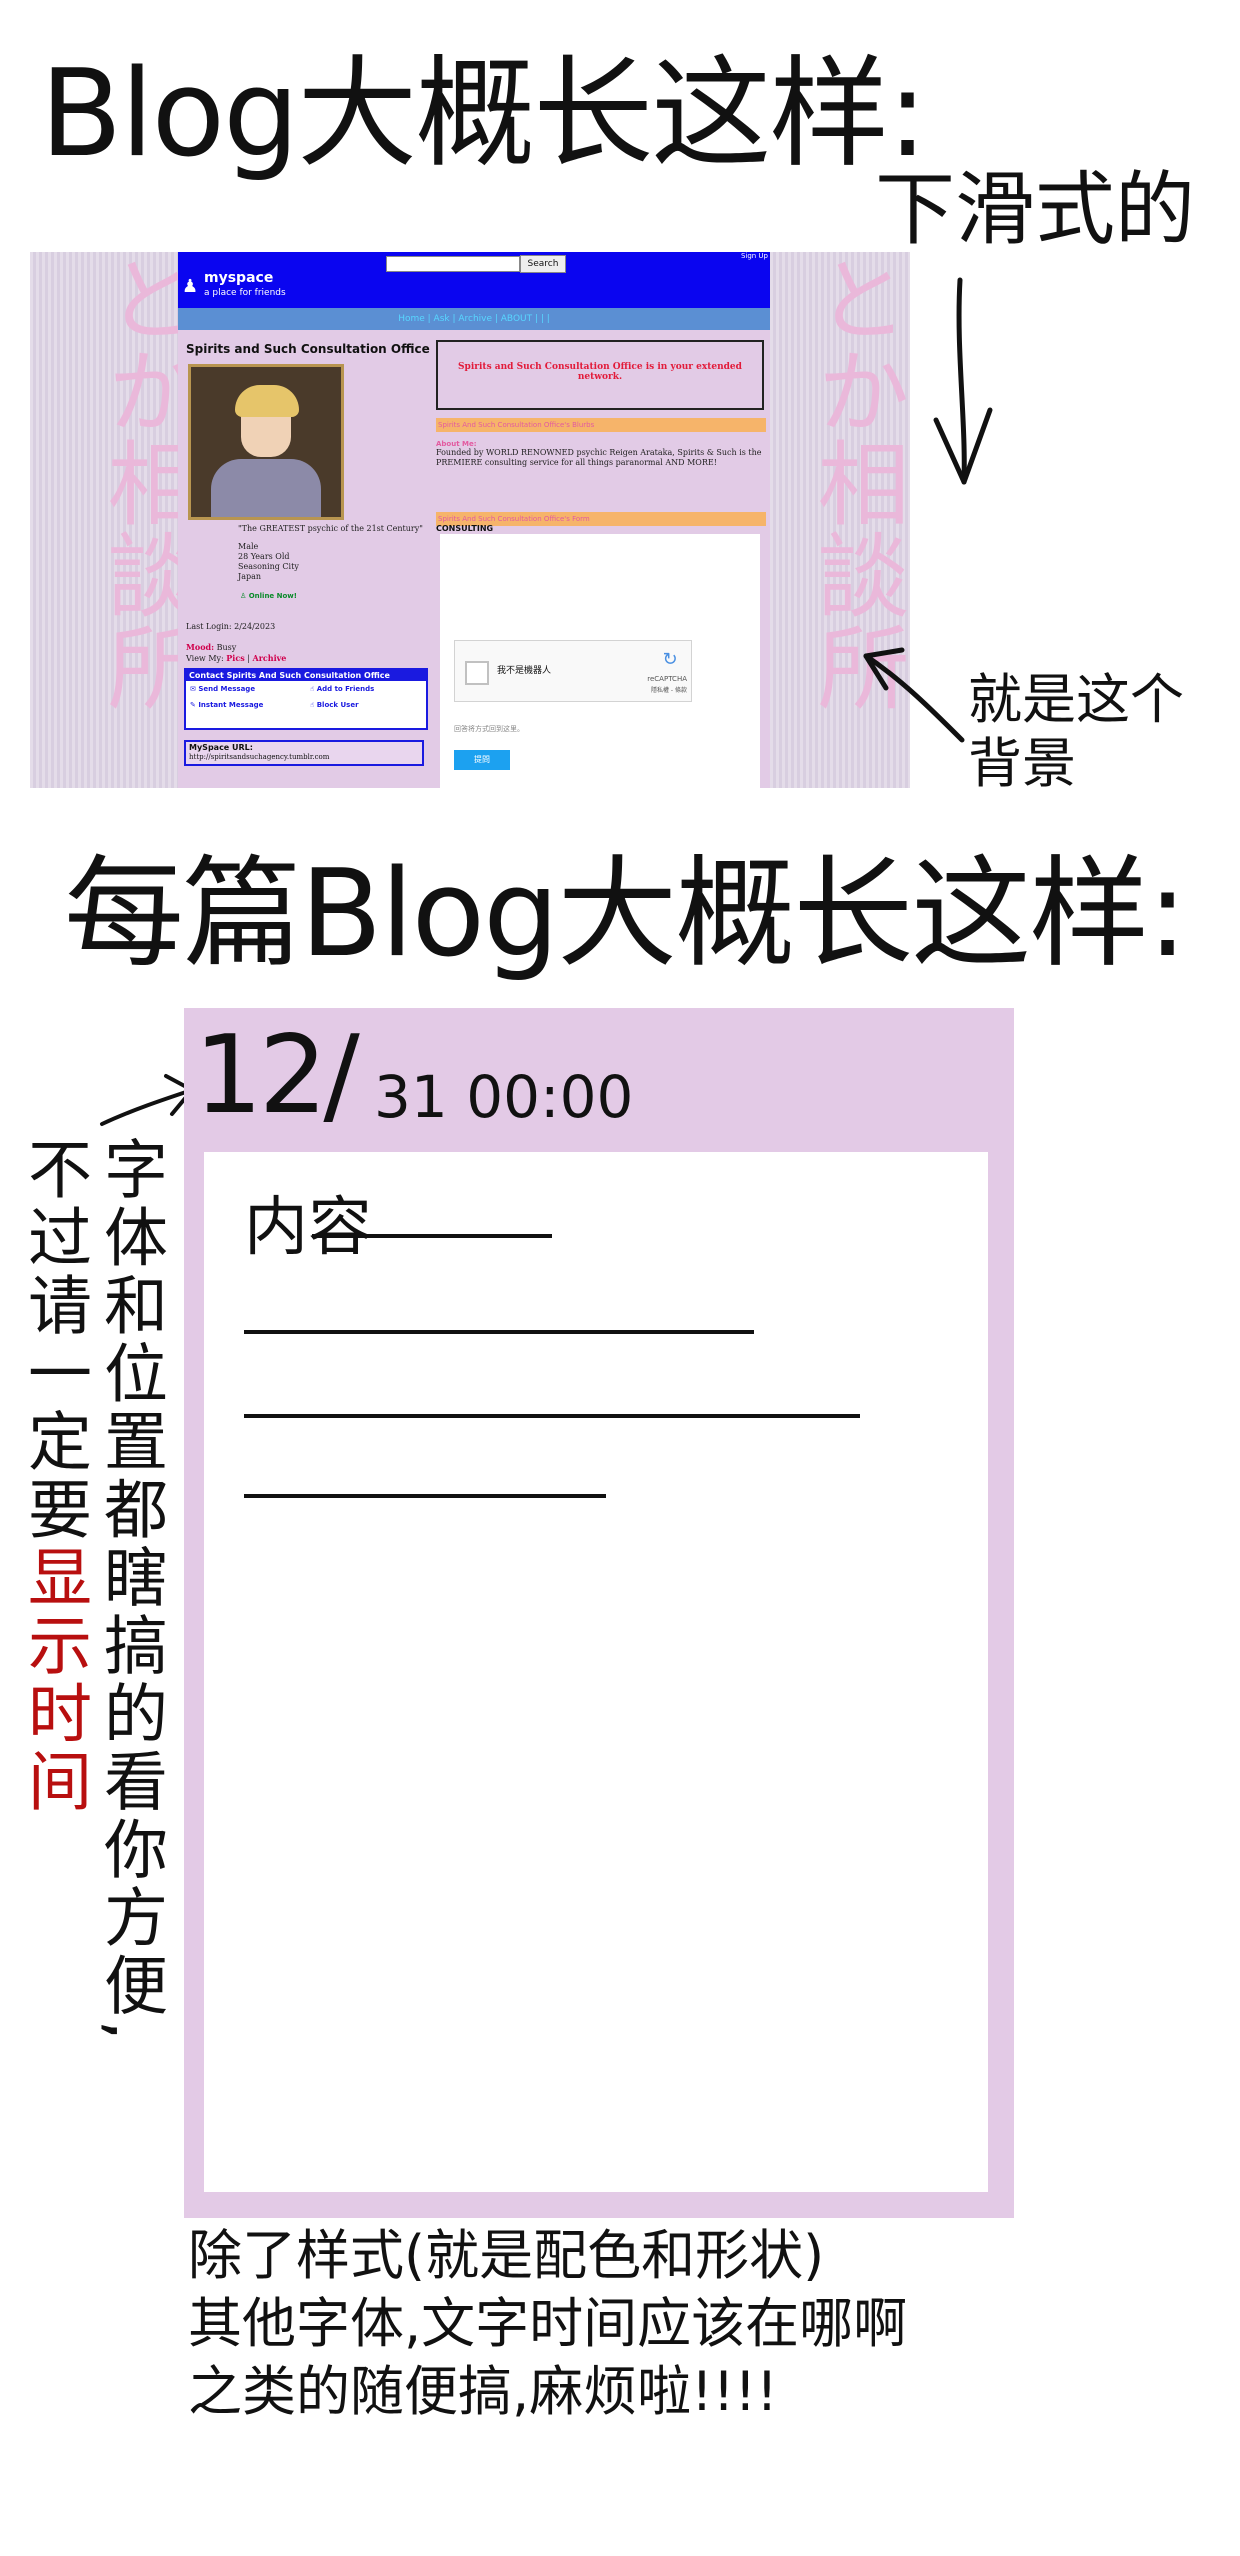 This screenshot has width=1240, height=2556. I want to click on search-button: Search, so click(543, 264).